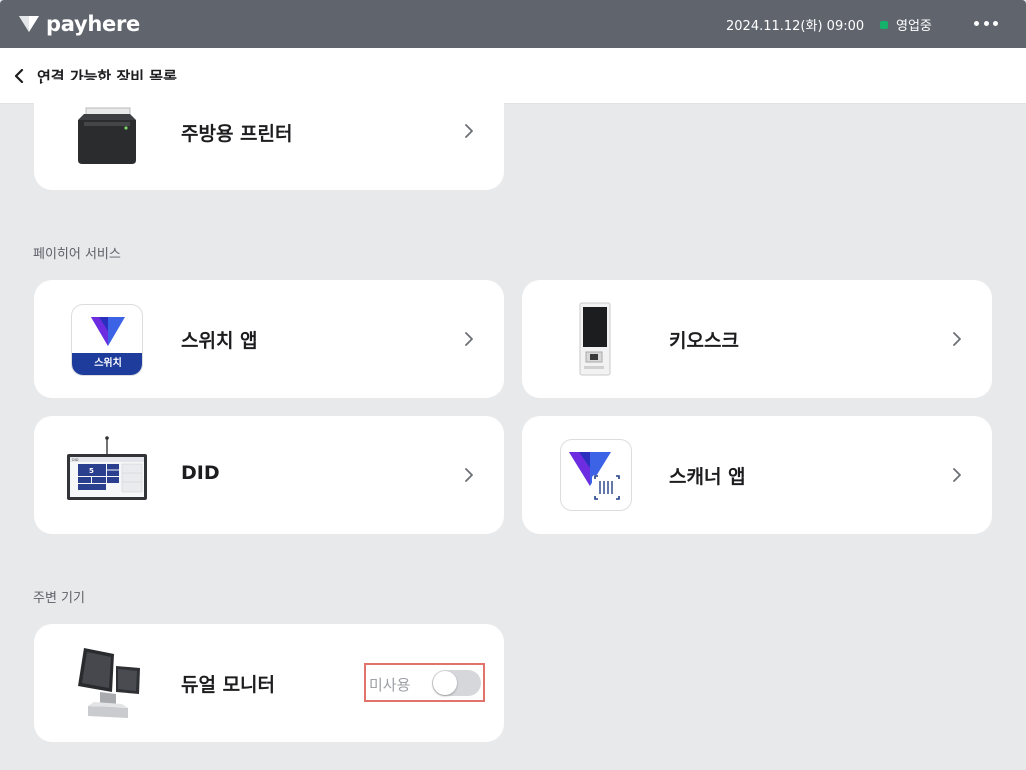  Describe the element at coordinates (269, 339) in the screenshot. I see `device-card-switch-app: 스위치 스위치 앱` at that location.